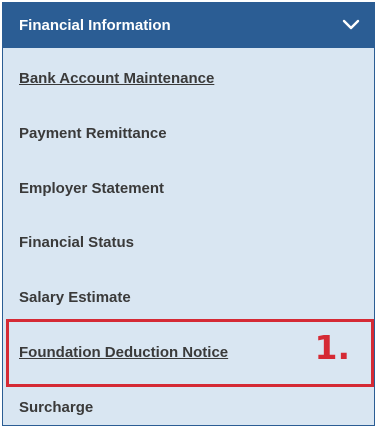 Image resolution: width=381 pixels, height=435 pixels. Describe the element at coordinates (188, 133) in the screenshot. I see `menu-item-payment-remittance: Payment Remittance` at that location.